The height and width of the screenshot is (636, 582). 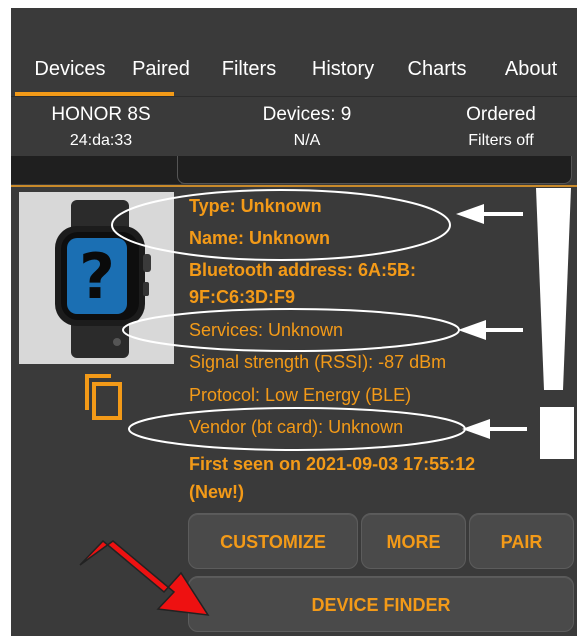 What do you see at coordinates (307, 114) in the screenshot?
I see `devices-count: Devices: 9` at bounding box center [307, 114].